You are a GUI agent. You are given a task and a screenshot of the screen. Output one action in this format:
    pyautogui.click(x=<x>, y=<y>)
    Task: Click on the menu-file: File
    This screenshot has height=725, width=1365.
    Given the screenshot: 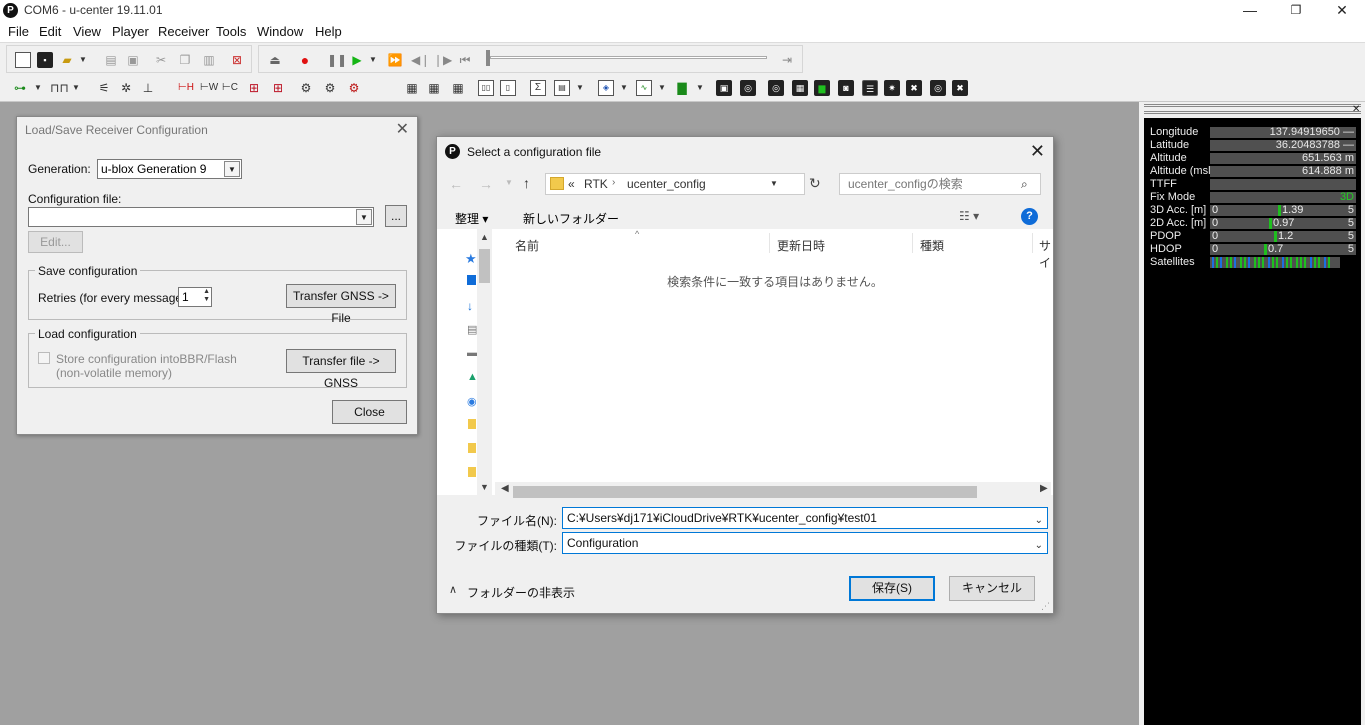 What is the action you would take?
    pyautogui.click(x=18, y=31)
    